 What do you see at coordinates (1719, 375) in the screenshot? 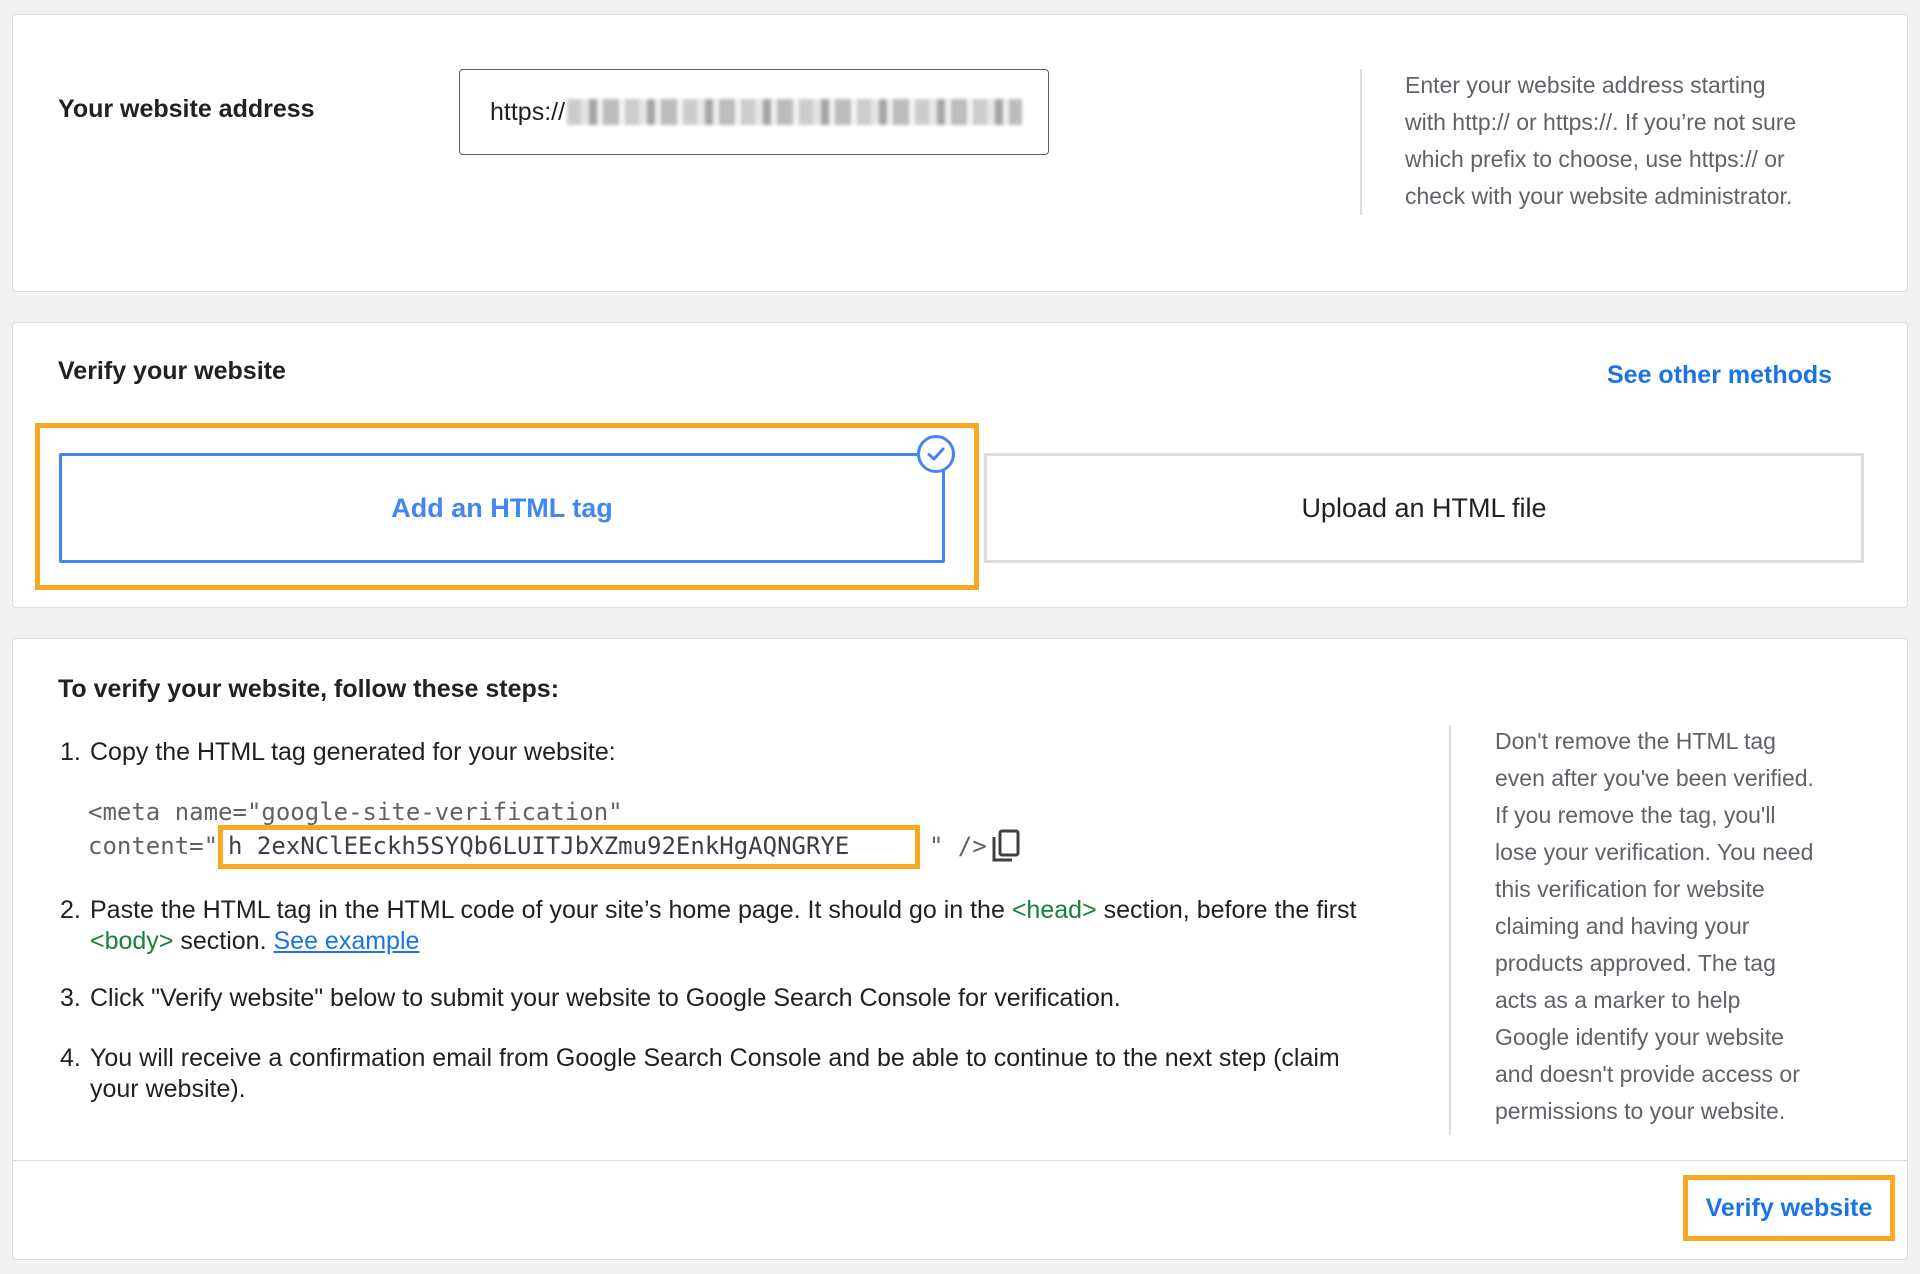
I see `see-other-methods-link: See other methods` at bounding box center [1719, 375].